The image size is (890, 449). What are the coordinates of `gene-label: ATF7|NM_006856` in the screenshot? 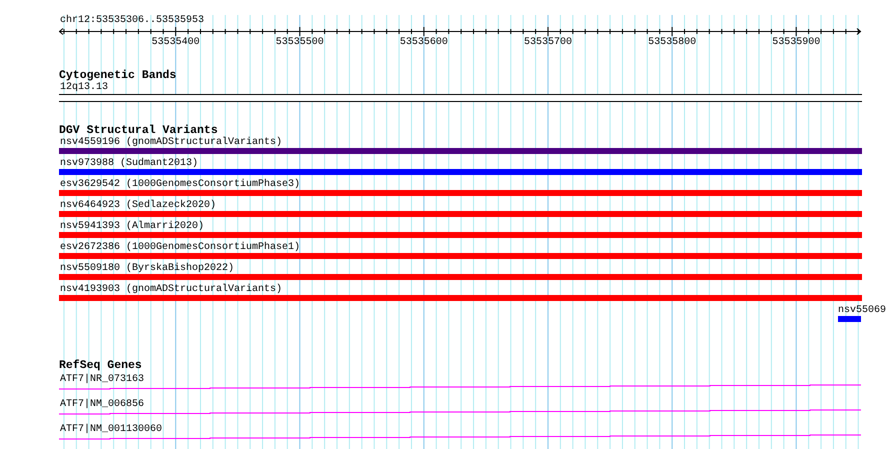 It's located at (101, 405).